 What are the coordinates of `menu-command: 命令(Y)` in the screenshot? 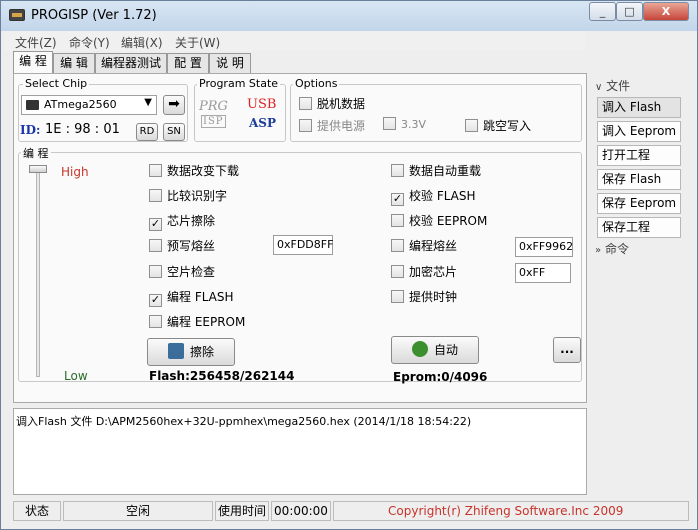 It's located at (89, 42).